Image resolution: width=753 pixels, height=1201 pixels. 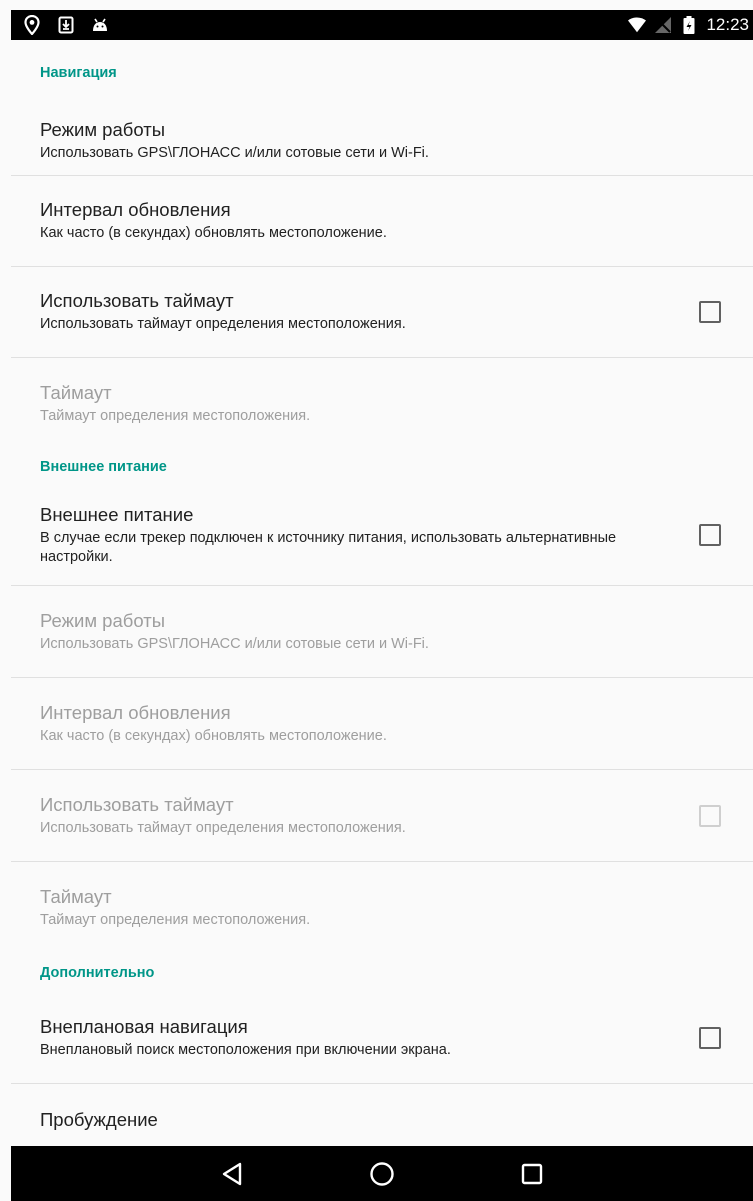 What do you see at coordinates (232, 1174) in the screenshot?
I see `back-icon` at bounding box center [232, 1174].